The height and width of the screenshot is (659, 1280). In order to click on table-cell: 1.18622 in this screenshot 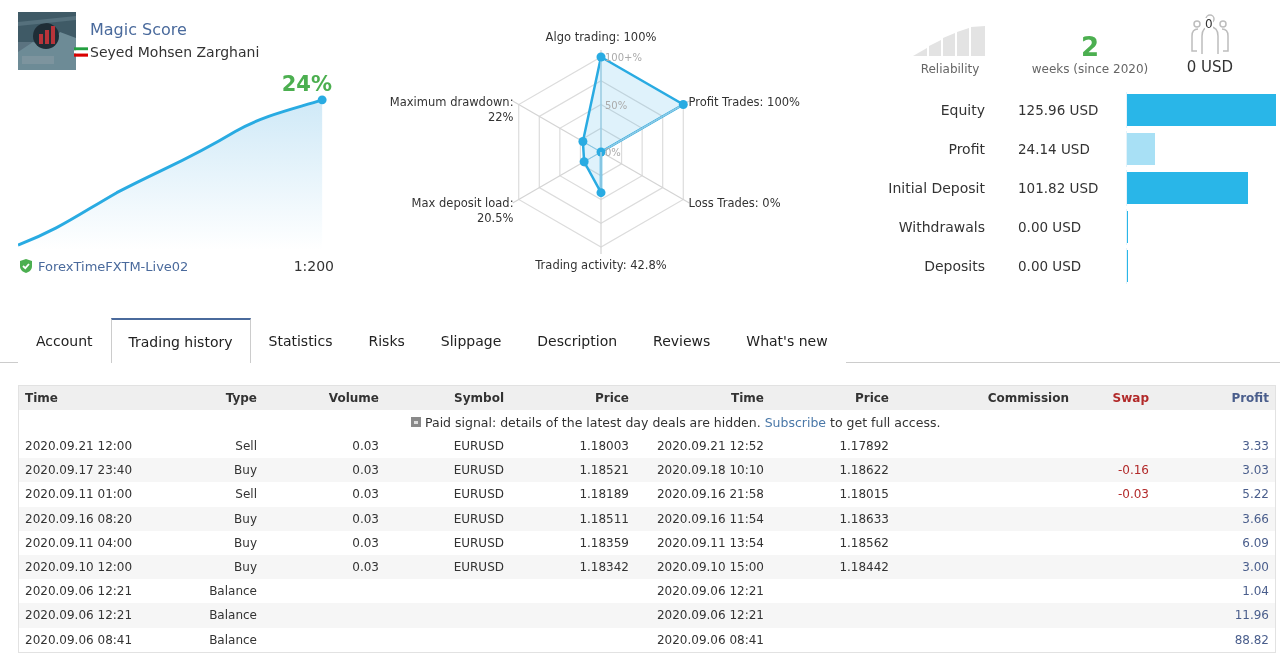, I will do `click(864, 470)`.